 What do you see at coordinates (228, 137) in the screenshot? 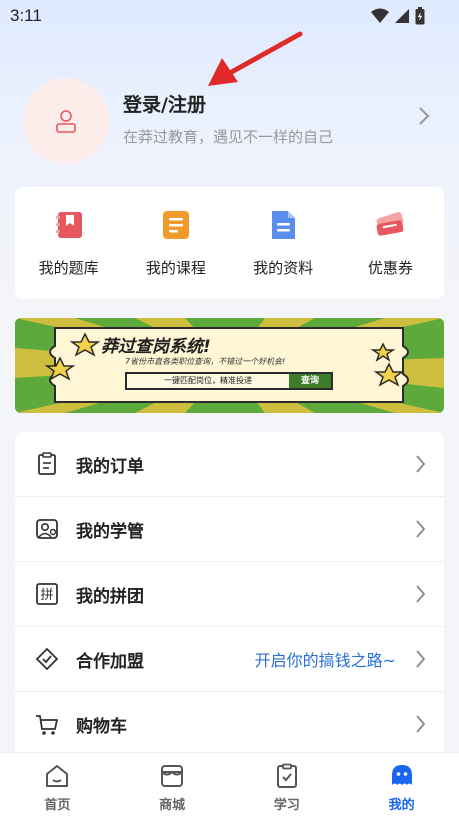
I see `profile-subtitle: 在莽过教育，遇见不一样的自己` at bounding box center [228, 137].